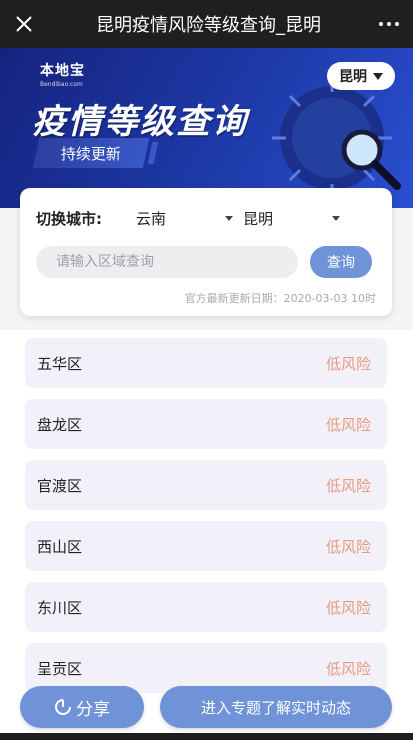 This screenshot has height=740, width=413. Describe the element at coordinates (60, 607) in the screenshot. I see `district-name: 东川区` at that location.